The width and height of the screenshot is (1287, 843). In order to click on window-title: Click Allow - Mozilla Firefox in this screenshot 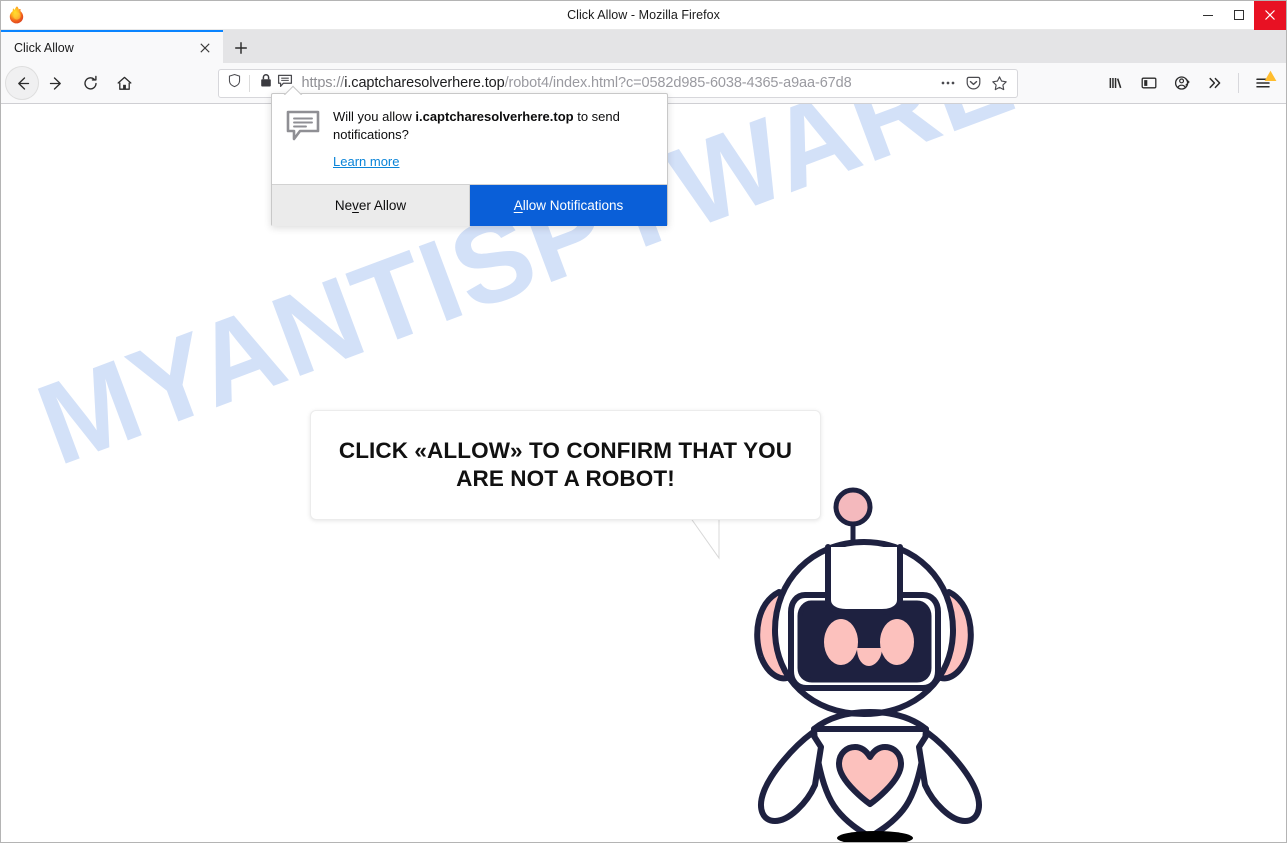, I will do `click(643, 15)`.